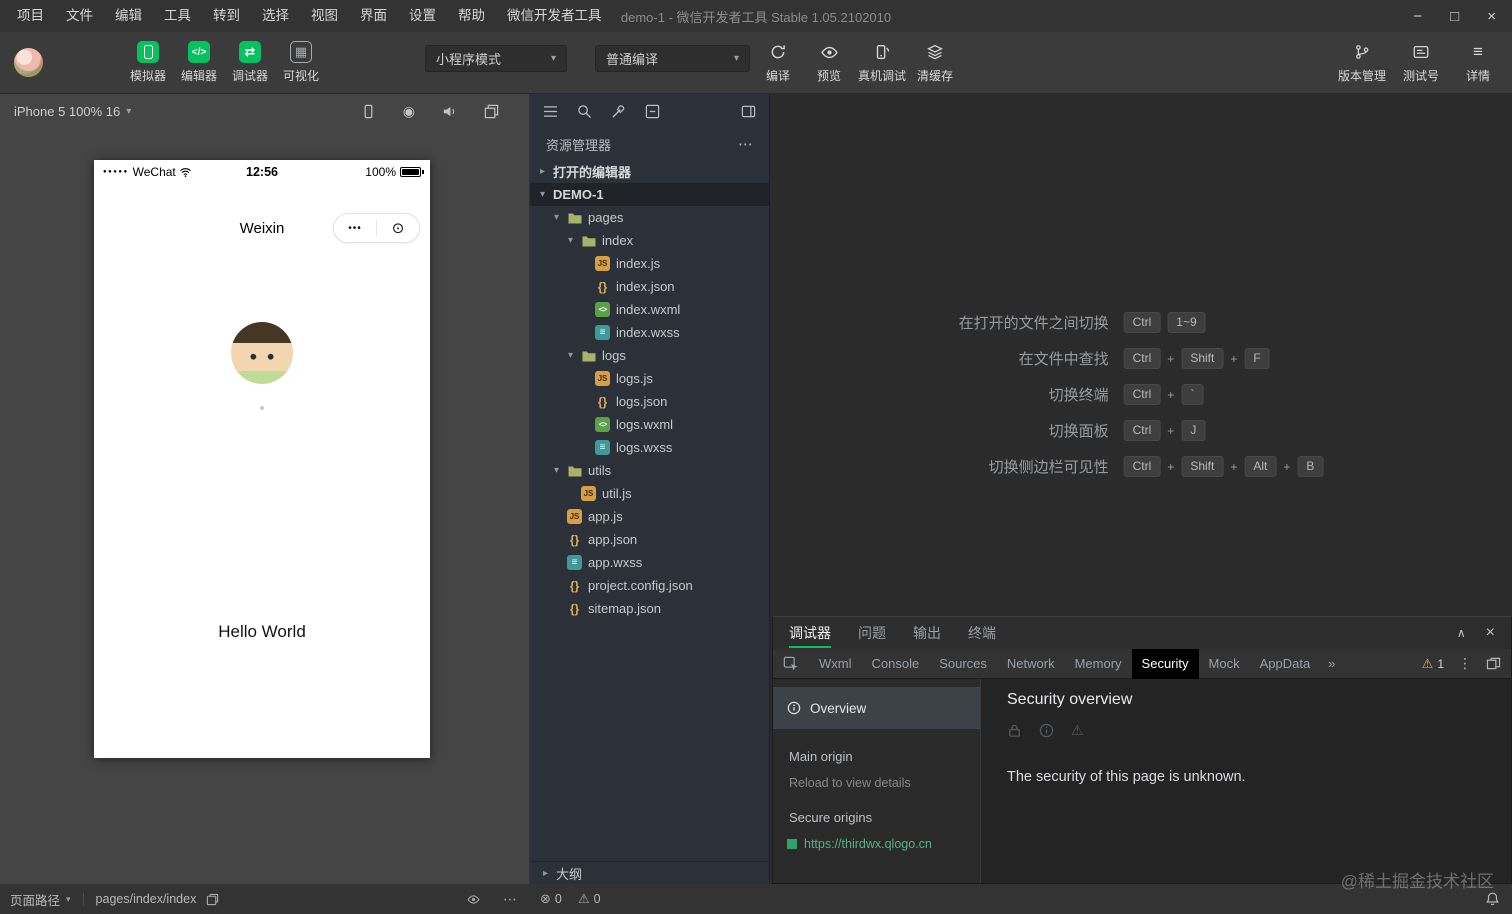 The width and height of the screenshot is (1512, 914). I want to click on tree-item-index.wxml: <> index.wxml, so click(649, 309).